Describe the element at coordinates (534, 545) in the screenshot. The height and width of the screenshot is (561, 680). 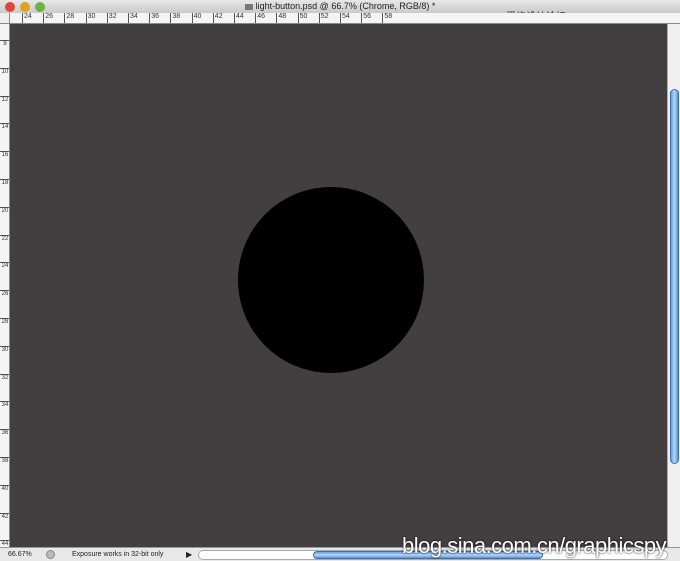
I see `watermark-bottom: blog.sina.com.cn/graphicspy` at that location.